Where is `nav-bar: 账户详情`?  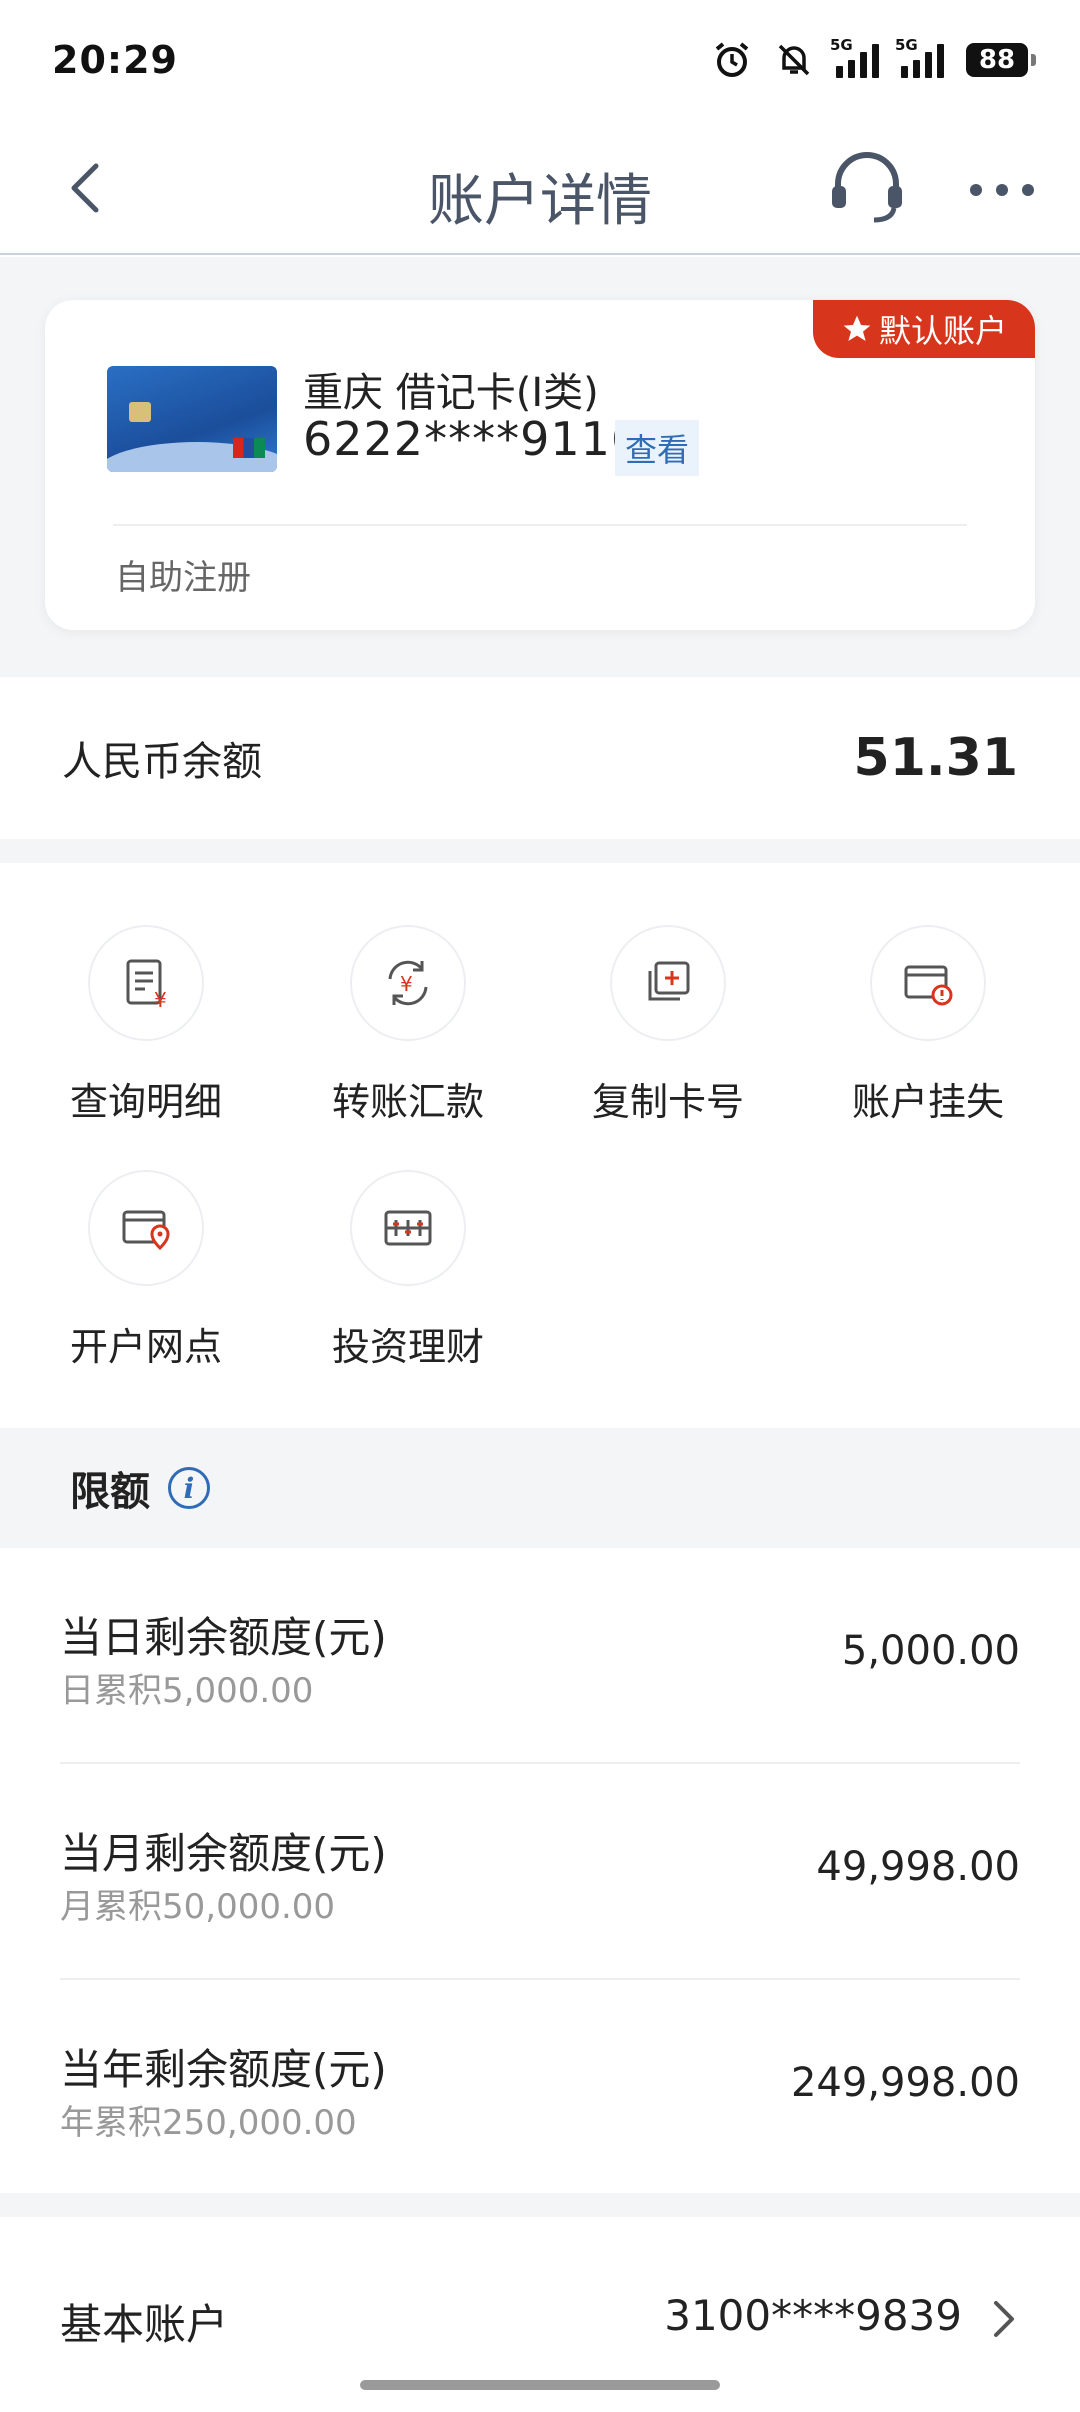 nav-bar: 账户详情 is located at coordinates (540, 187).